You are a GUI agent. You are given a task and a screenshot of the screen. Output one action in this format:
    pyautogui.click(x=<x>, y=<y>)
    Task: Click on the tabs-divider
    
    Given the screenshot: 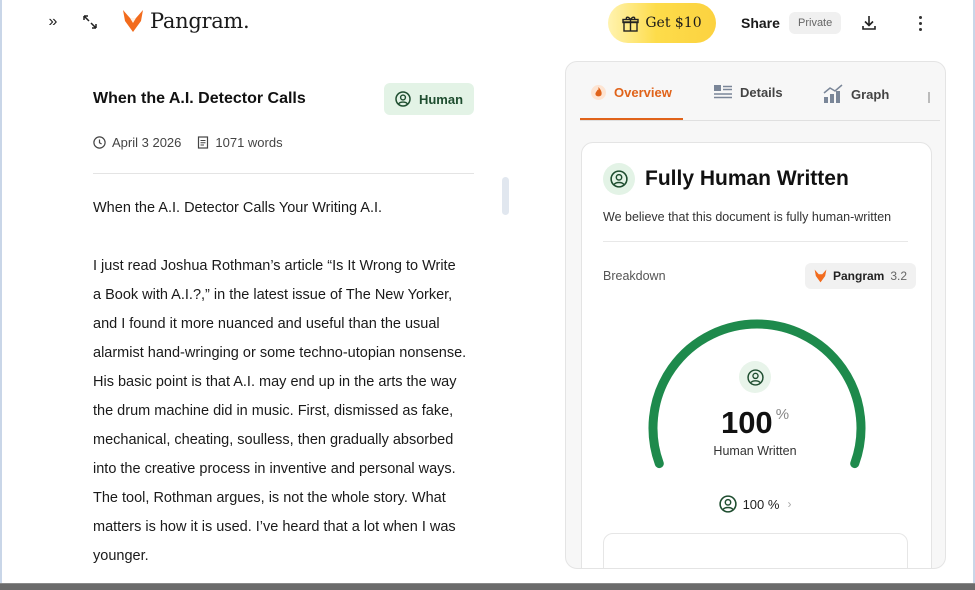 What is the action you would take?
    pyautogui.click(x=760, y=120)
    